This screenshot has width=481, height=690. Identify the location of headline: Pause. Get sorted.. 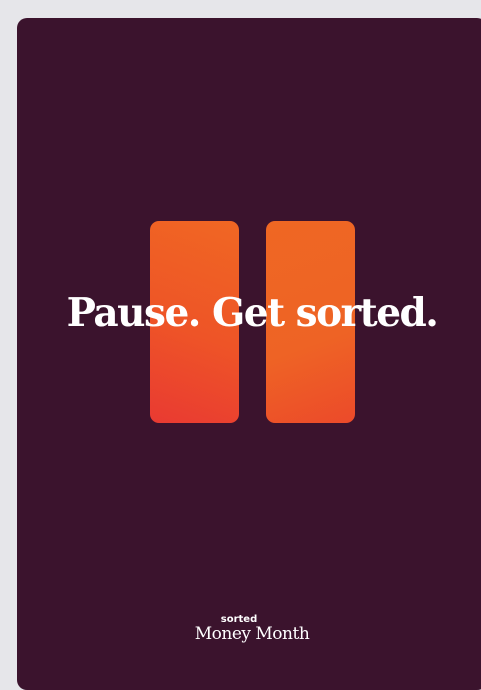
(252, 313).